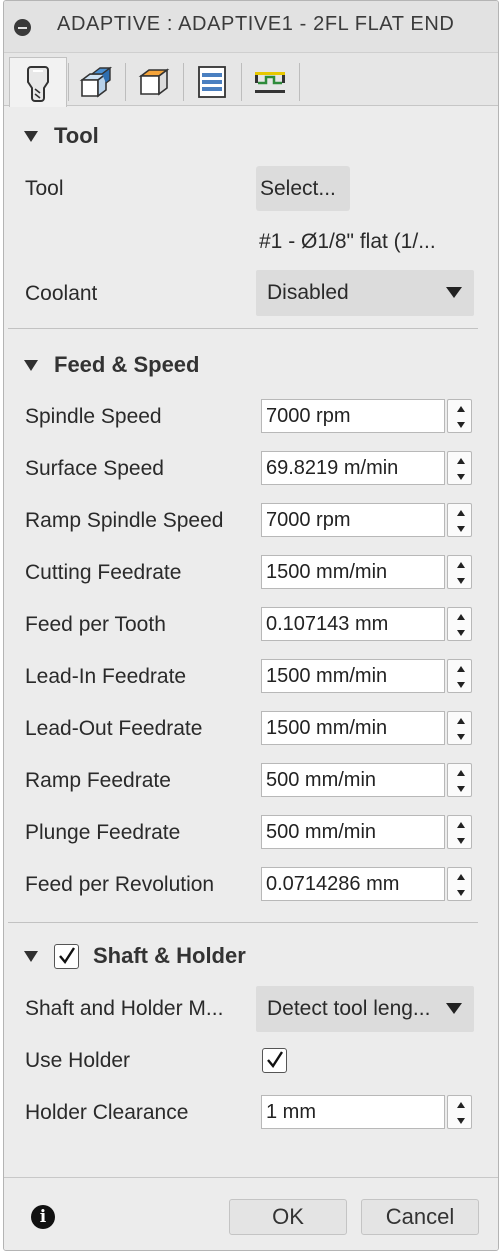  Describe the element at coordinates (95, 624) in the screenshot. I see `field-label: Feed per Tooth` at that location.